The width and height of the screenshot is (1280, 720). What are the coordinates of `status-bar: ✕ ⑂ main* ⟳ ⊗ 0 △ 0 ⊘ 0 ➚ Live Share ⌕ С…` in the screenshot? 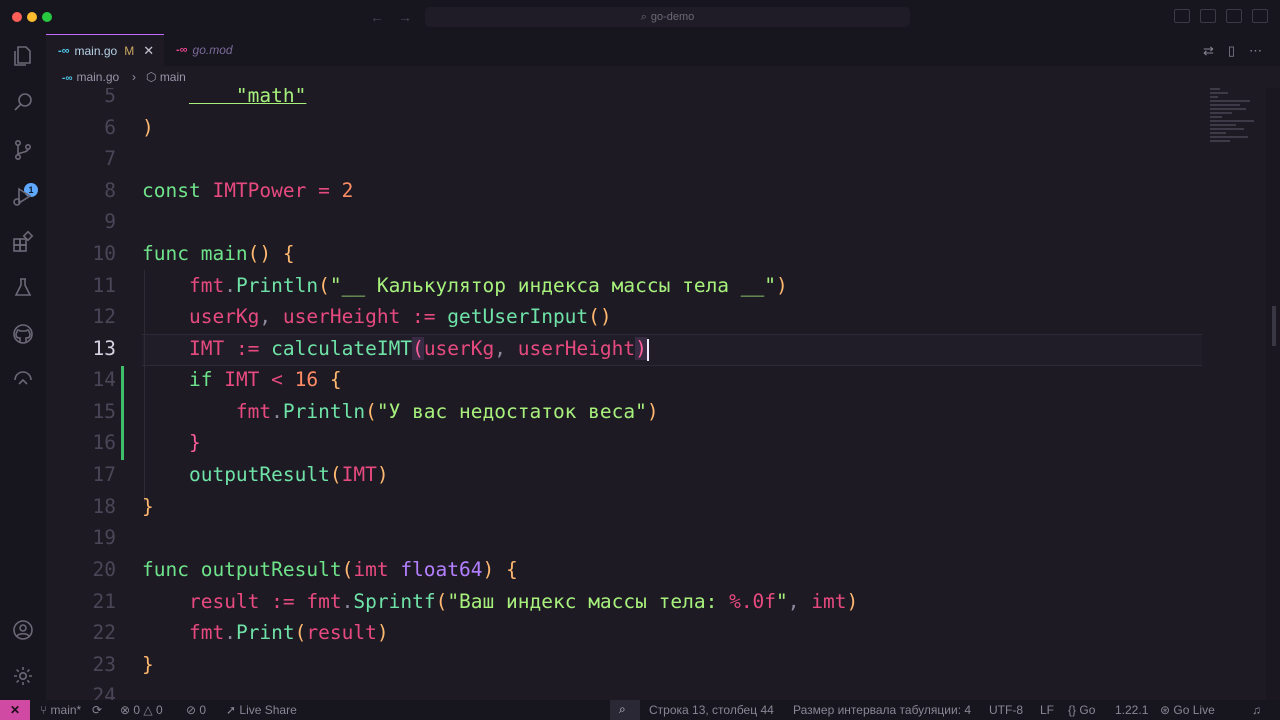 It's located at (640, 710).